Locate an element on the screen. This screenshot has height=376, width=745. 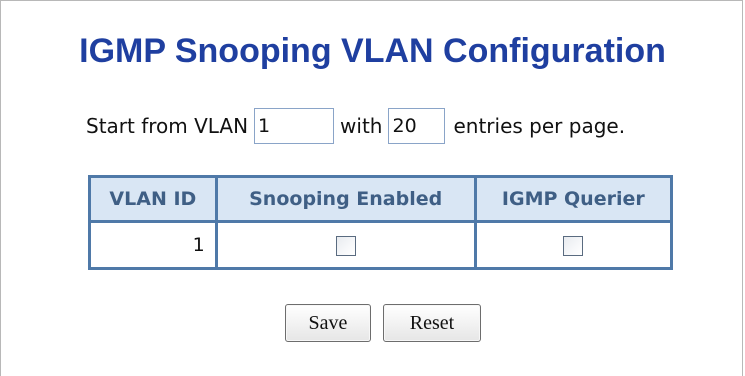
page-title: IGMP Snooping VLAN Configuration is located at coordinates (372, 51).